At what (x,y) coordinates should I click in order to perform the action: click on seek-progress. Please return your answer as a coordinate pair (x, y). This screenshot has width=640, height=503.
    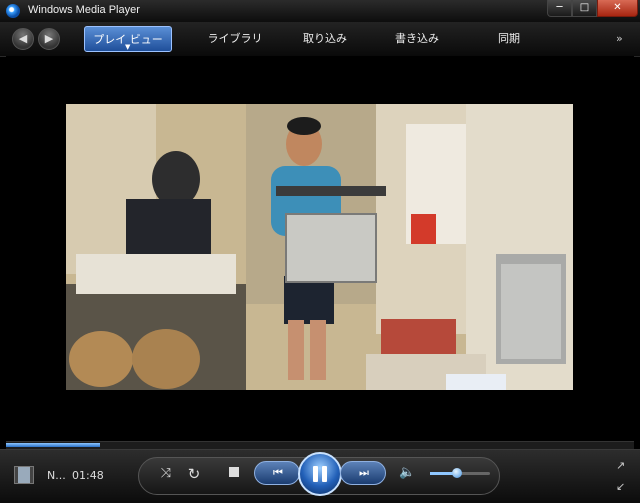
    Looking at the image, I should click on (53, 445).